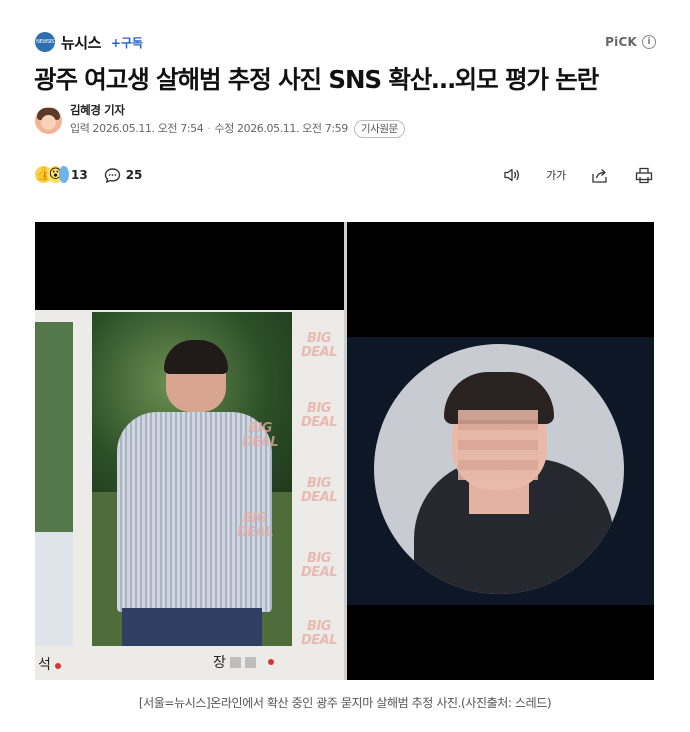 The width and height of the screenshot is (690, 732). Describe the element at coordinates (127, 42) in the screenshot. I see `subscribe-button: +구독` at that location.